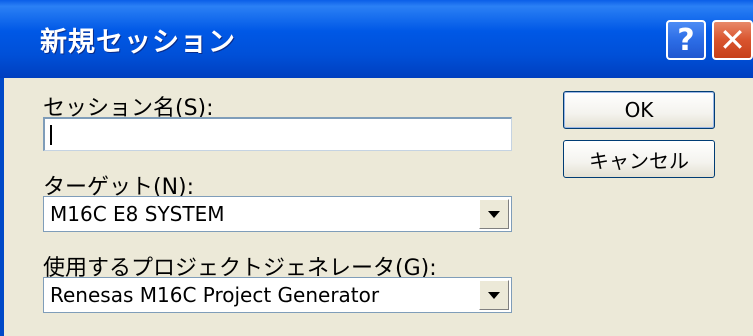 The height and width of the screenshot is (336, 753). I want to click on cancel-button-label: キャンセル, so click(639, 160).